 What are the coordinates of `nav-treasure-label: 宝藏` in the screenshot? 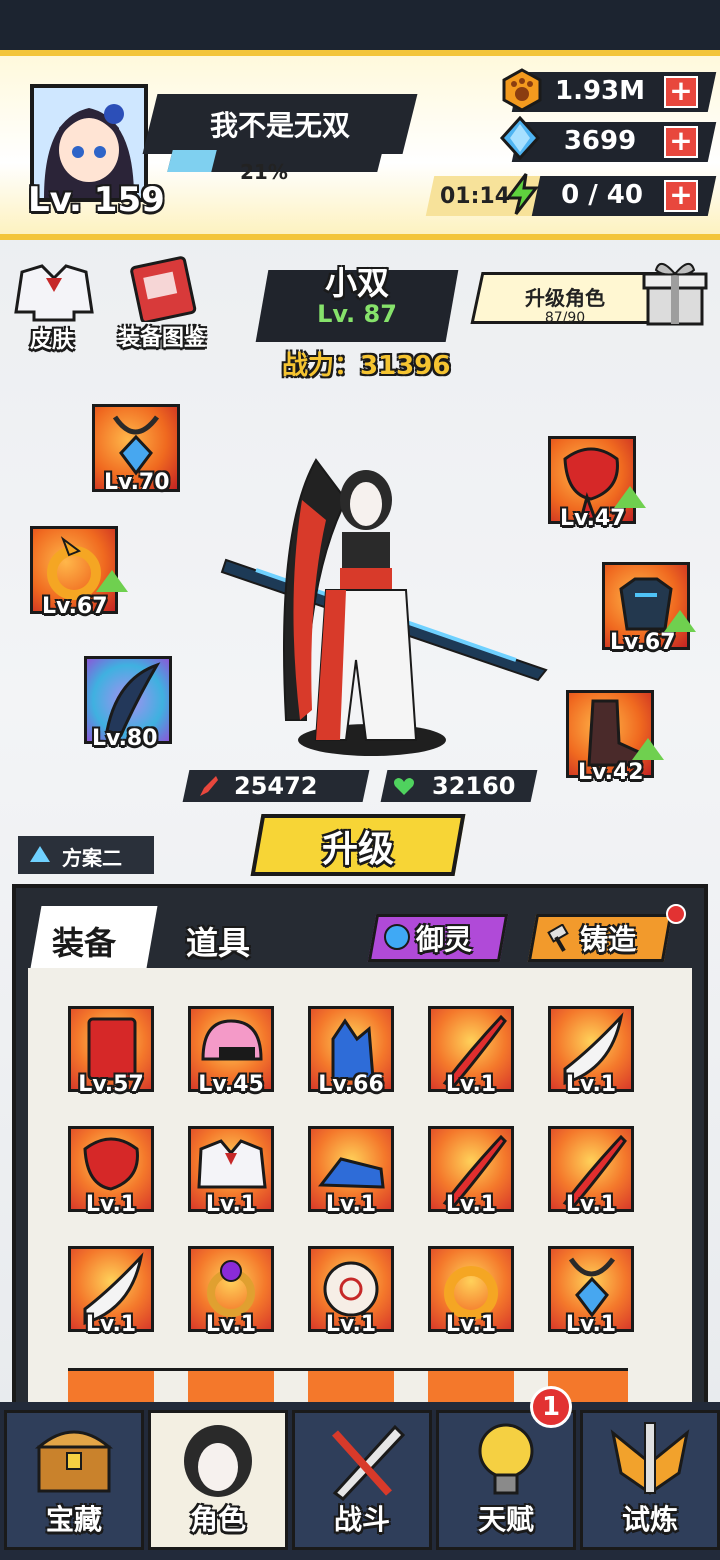 It's located at (73, 1519).